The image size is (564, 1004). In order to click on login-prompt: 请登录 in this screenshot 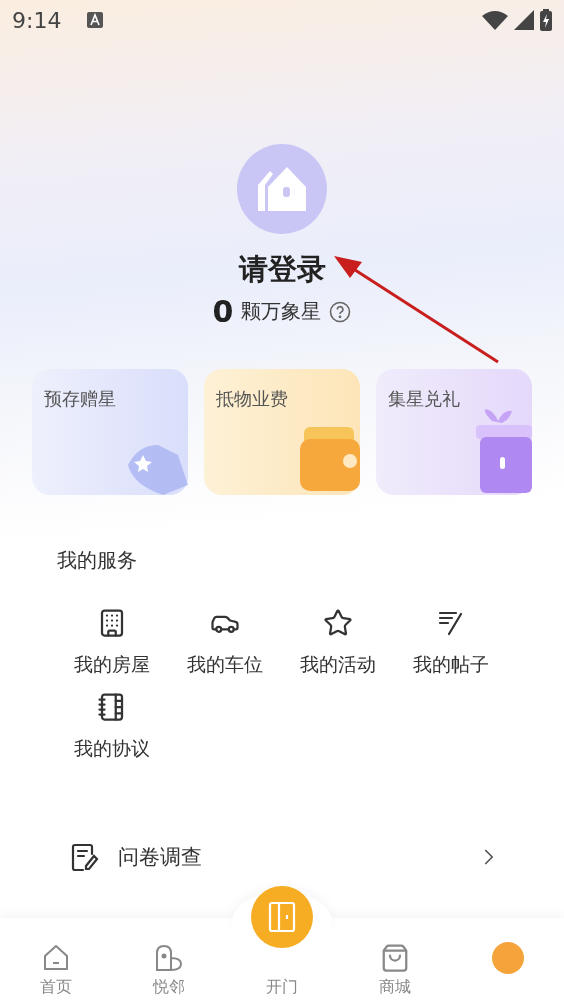, I will do `click(282, 270)`.